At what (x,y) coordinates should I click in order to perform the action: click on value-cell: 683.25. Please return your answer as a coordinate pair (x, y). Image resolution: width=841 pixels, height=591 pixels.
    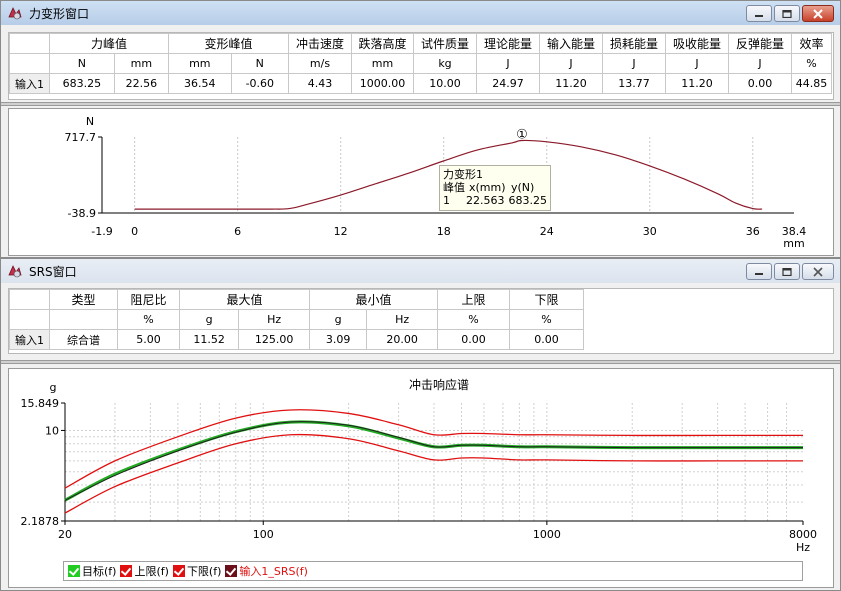
    Looking at the image, I should click on (82, 83).